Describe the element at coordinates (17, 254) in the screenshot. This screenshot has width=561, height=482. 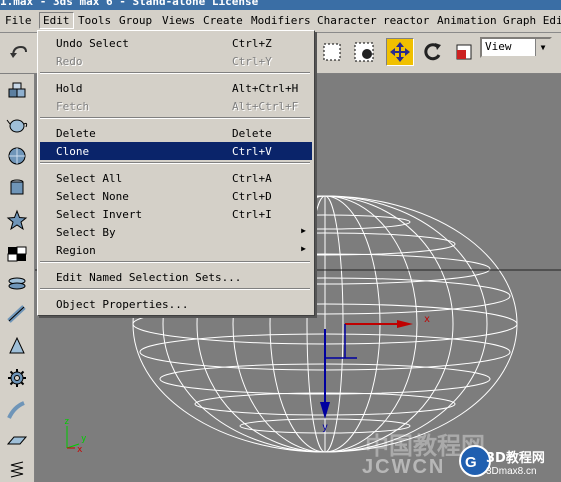
I see `checker-icon` at that location.